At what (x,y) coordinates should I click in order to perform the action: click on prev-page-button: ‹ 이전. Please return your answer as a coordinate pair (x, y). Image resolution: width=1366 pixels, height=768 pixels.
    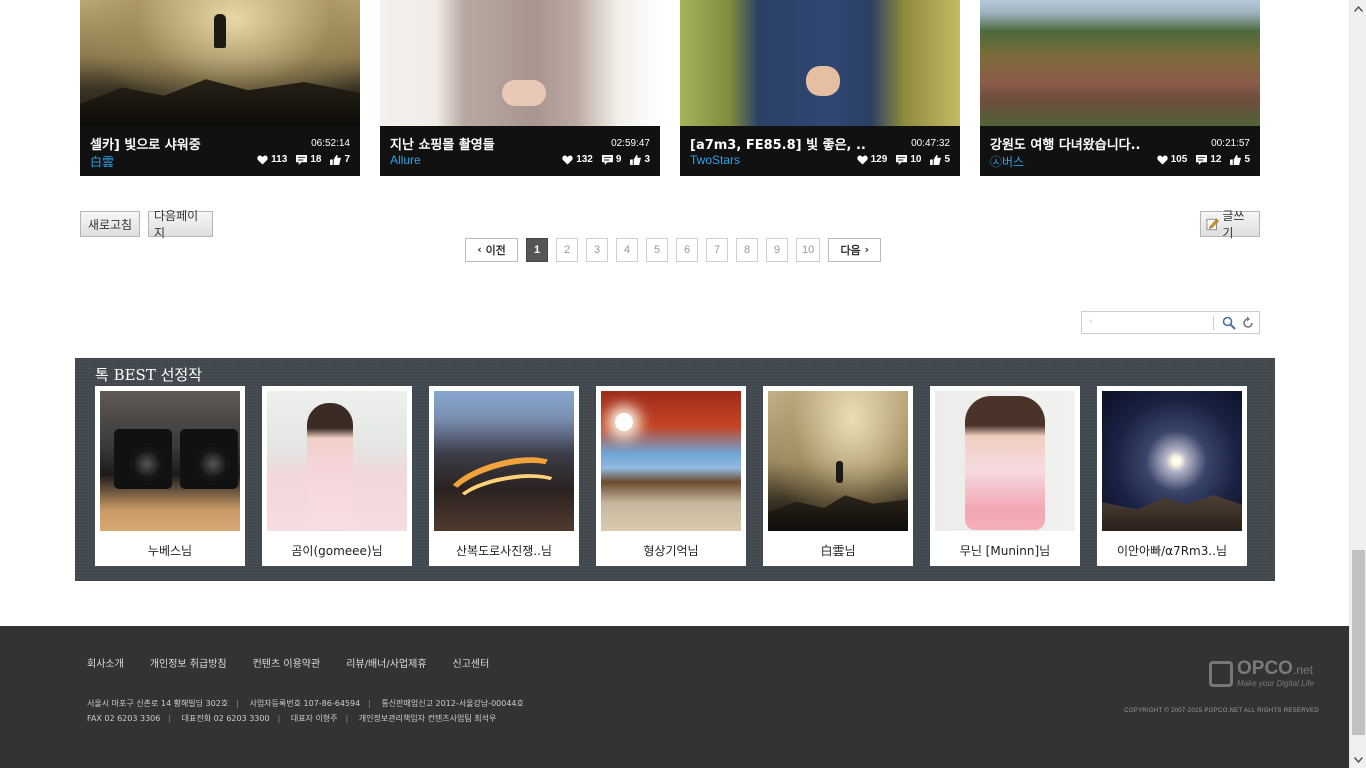
    Looking at the image, I should click on (491, 249).